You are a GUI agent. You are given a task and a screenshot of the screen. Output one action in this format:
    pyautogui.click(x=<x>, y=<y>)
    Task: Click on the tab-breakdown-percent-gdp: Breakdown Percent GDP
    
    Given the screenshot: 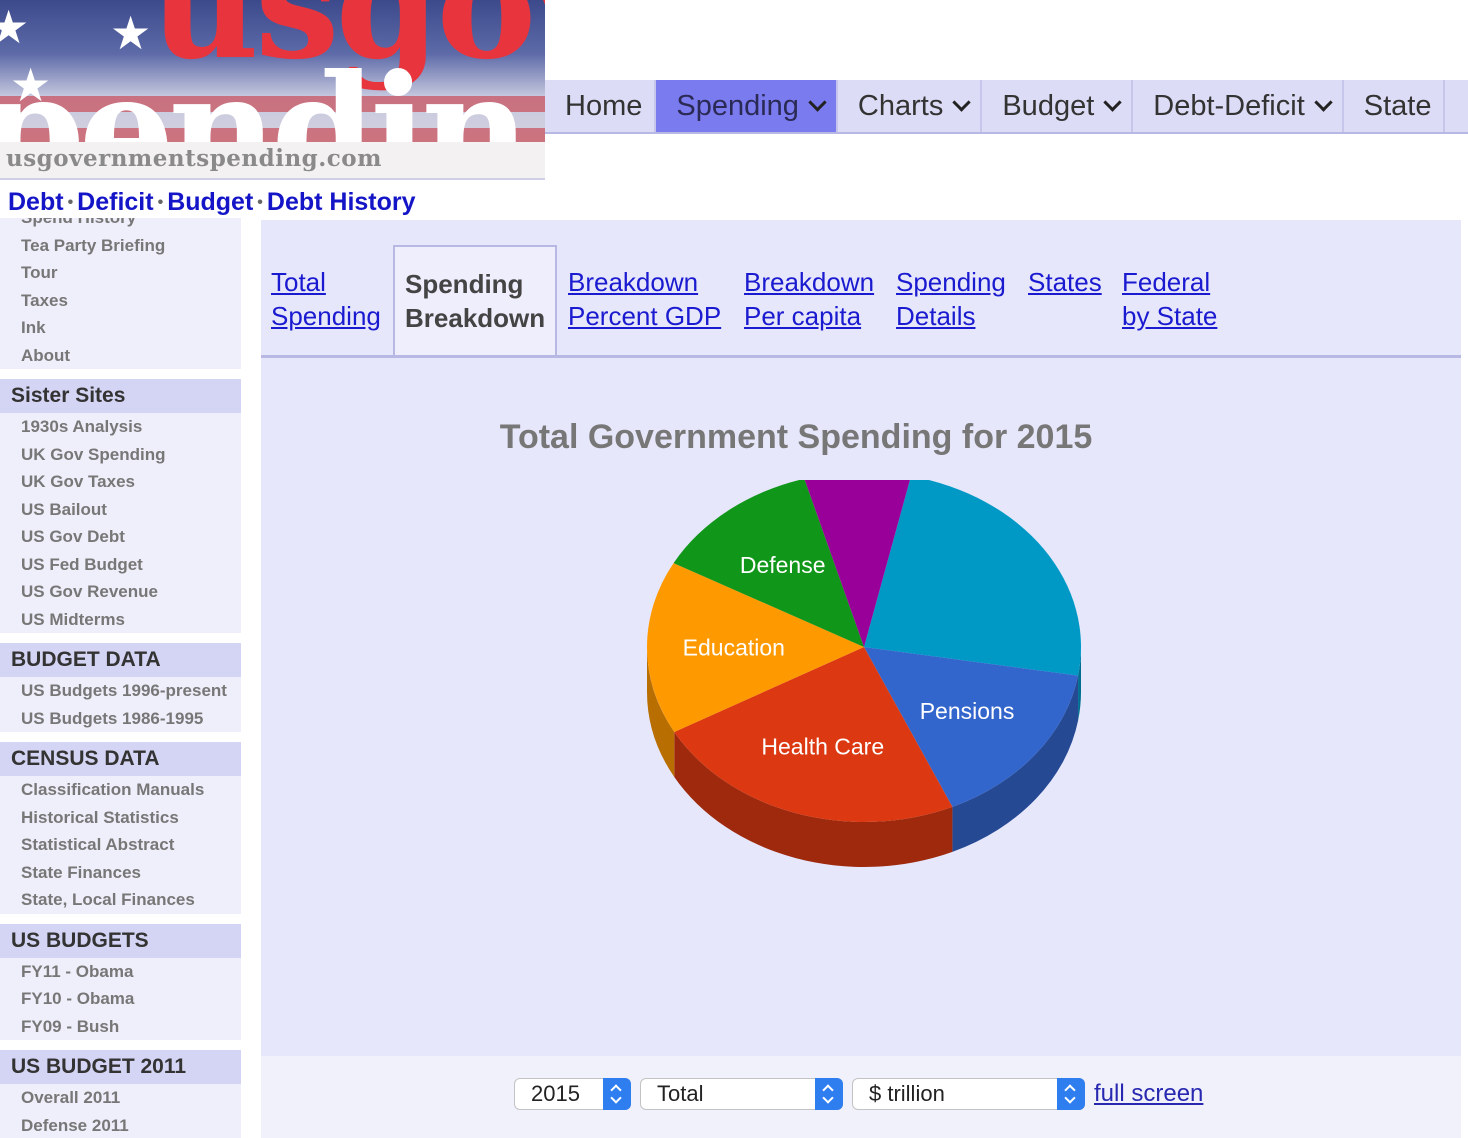 What is the action you would take?
    pyautogui.click(x=644, y=299)
    